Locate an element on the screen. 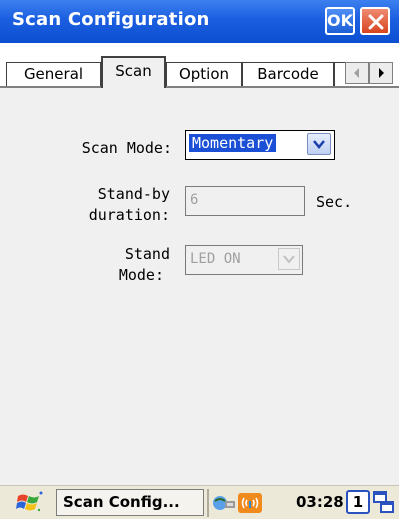  standby-duration-input: 6 is located at coordinates (245, 201).